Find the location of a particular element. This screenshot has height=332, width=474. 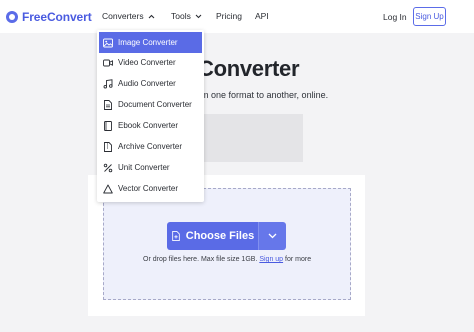

menu-item-label: Document Converter is located at coordinates (155, 104).